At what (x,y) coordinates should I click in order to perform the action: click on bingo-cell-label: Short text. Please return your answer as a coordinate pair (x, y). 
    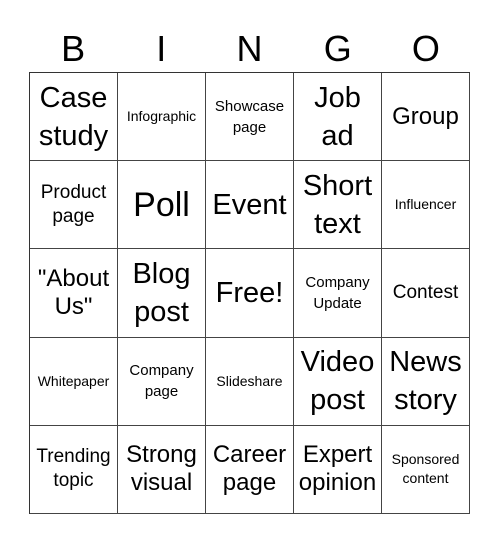
    Looking at the image, I should click on (337, 204).